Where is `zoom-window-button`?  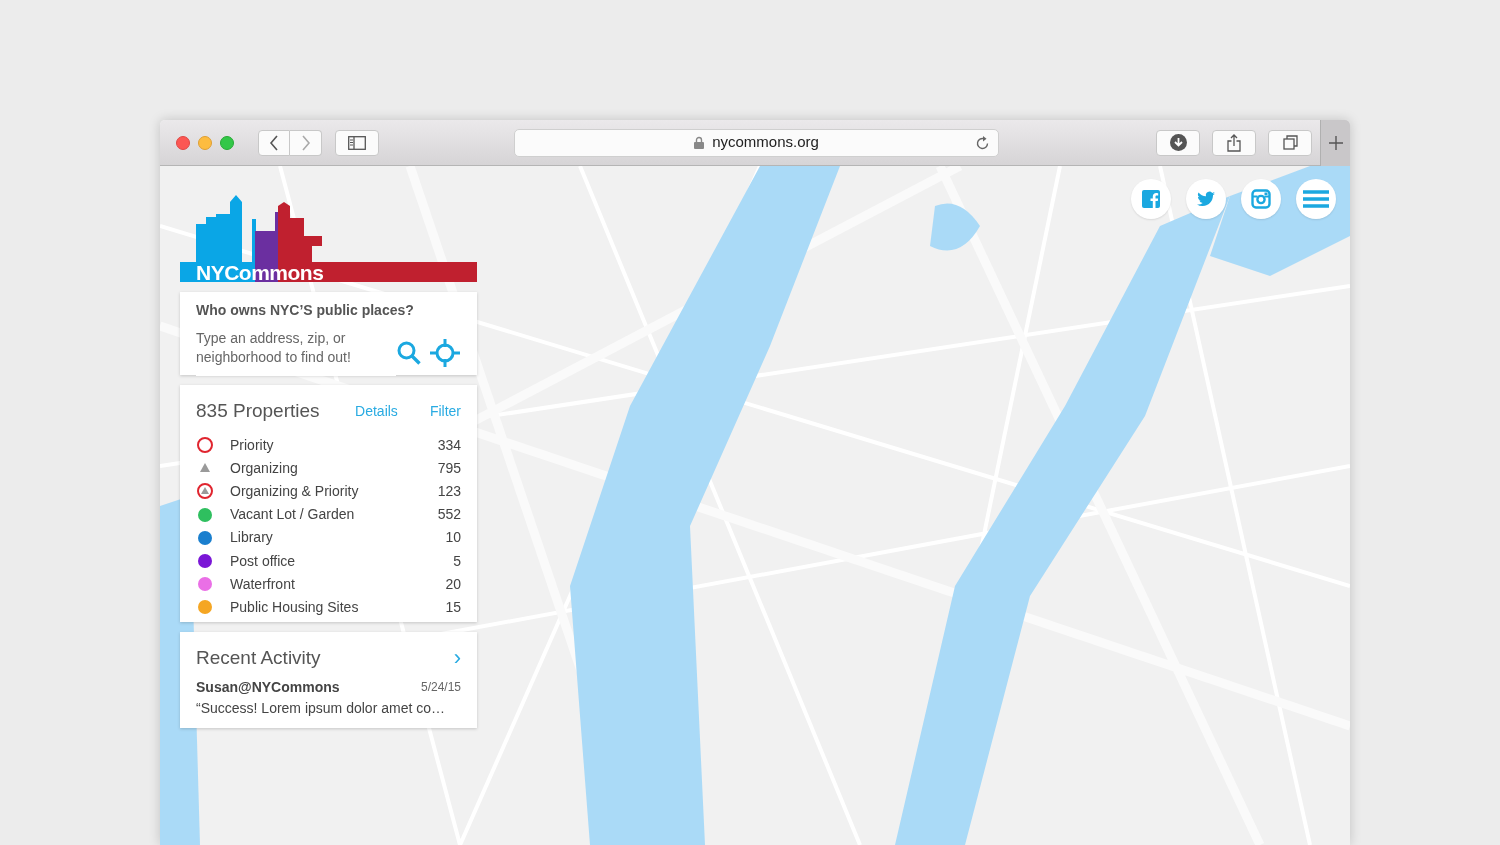 zoom-window-button is located at coordinates (227, 142).